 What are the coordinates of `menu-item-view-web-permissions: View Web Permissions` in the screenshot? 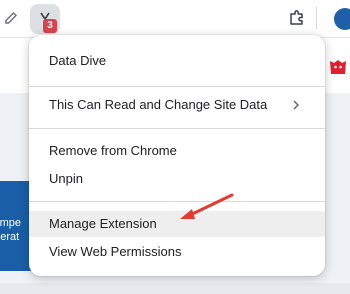 It's located at (177, 252).